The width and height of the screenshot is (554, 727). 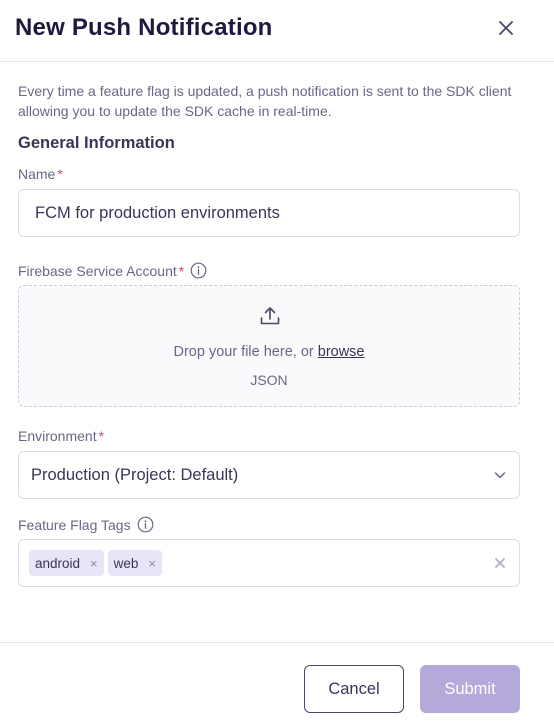 I want to click on tag-label: android, so click(x=58, y=563).